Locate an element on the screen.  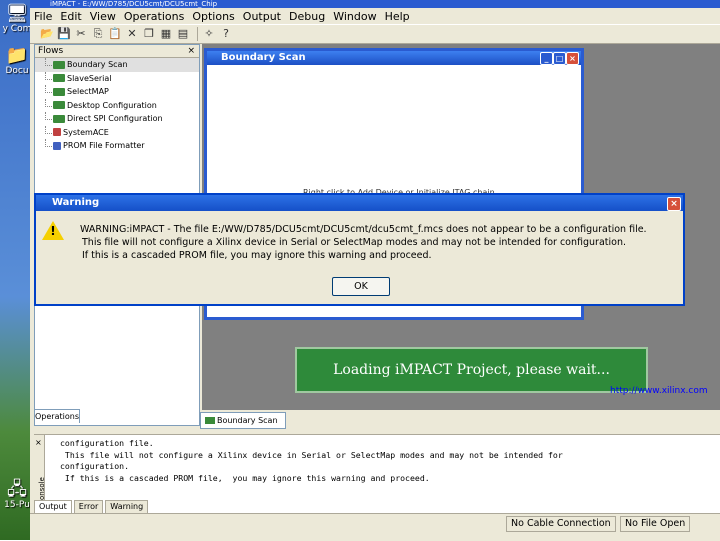
console-line: configuration. is located at coordinates (95, 466).